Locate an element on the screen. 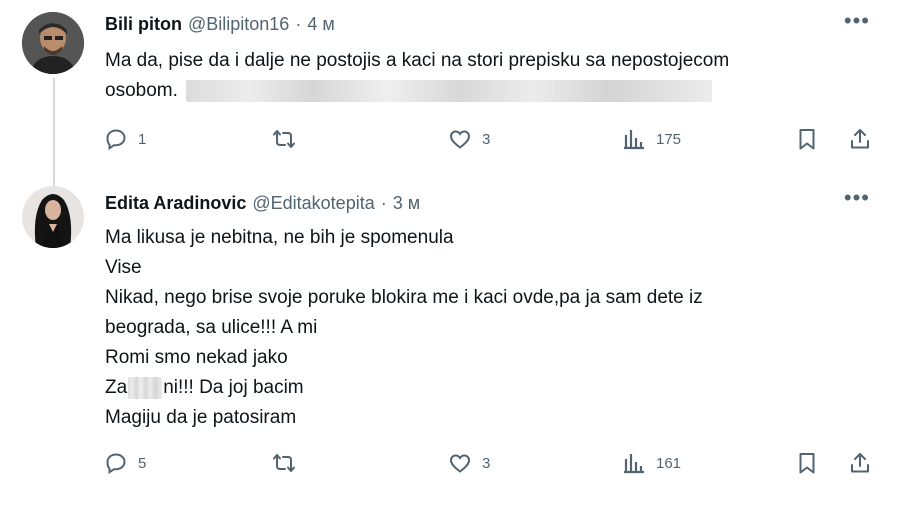 The image size is (900, 519). action-bar: 1 3 175 is located at coordinates (490, 142).